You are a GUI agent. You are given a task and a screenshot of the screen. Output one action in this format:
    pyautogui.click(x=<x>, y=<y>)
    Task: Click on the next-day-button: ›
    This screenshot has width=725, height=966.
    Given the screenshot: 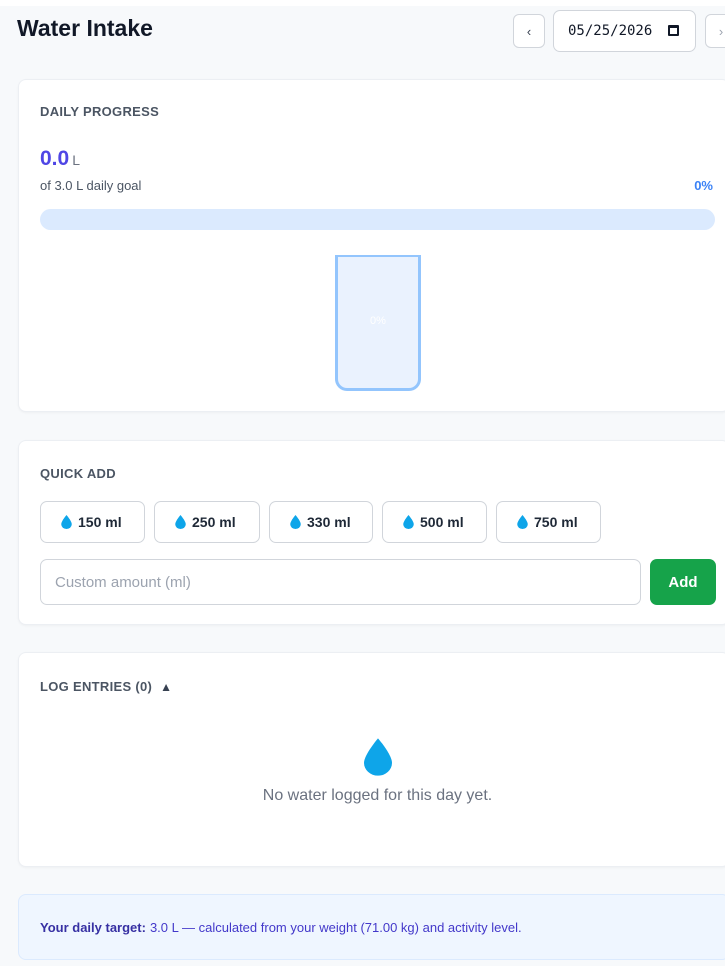 What is the action you would take?
    pyautogui.click(x=715, y=31)
    